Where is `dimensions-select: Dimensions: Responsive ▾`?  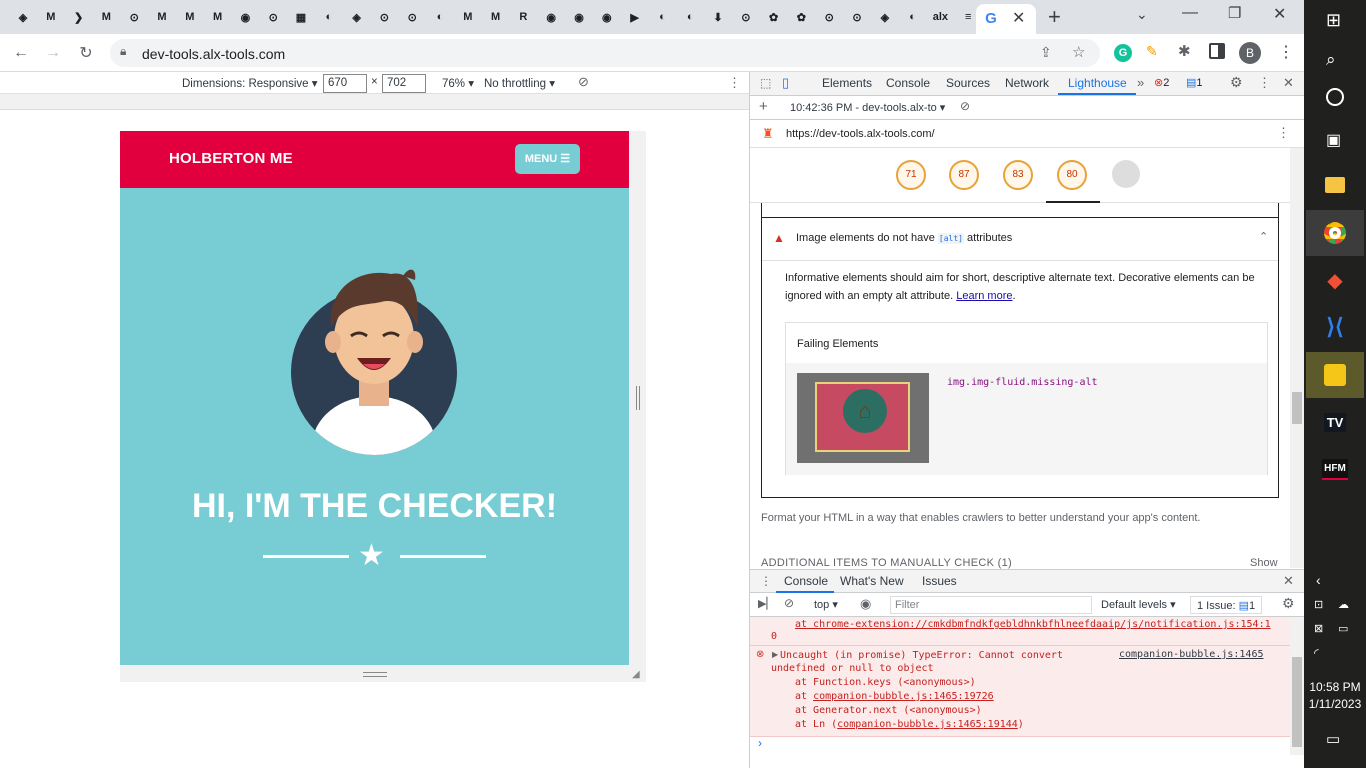
dimensions-select: Dimensions: Responsive ▾ is located at coordinates (250, 83).